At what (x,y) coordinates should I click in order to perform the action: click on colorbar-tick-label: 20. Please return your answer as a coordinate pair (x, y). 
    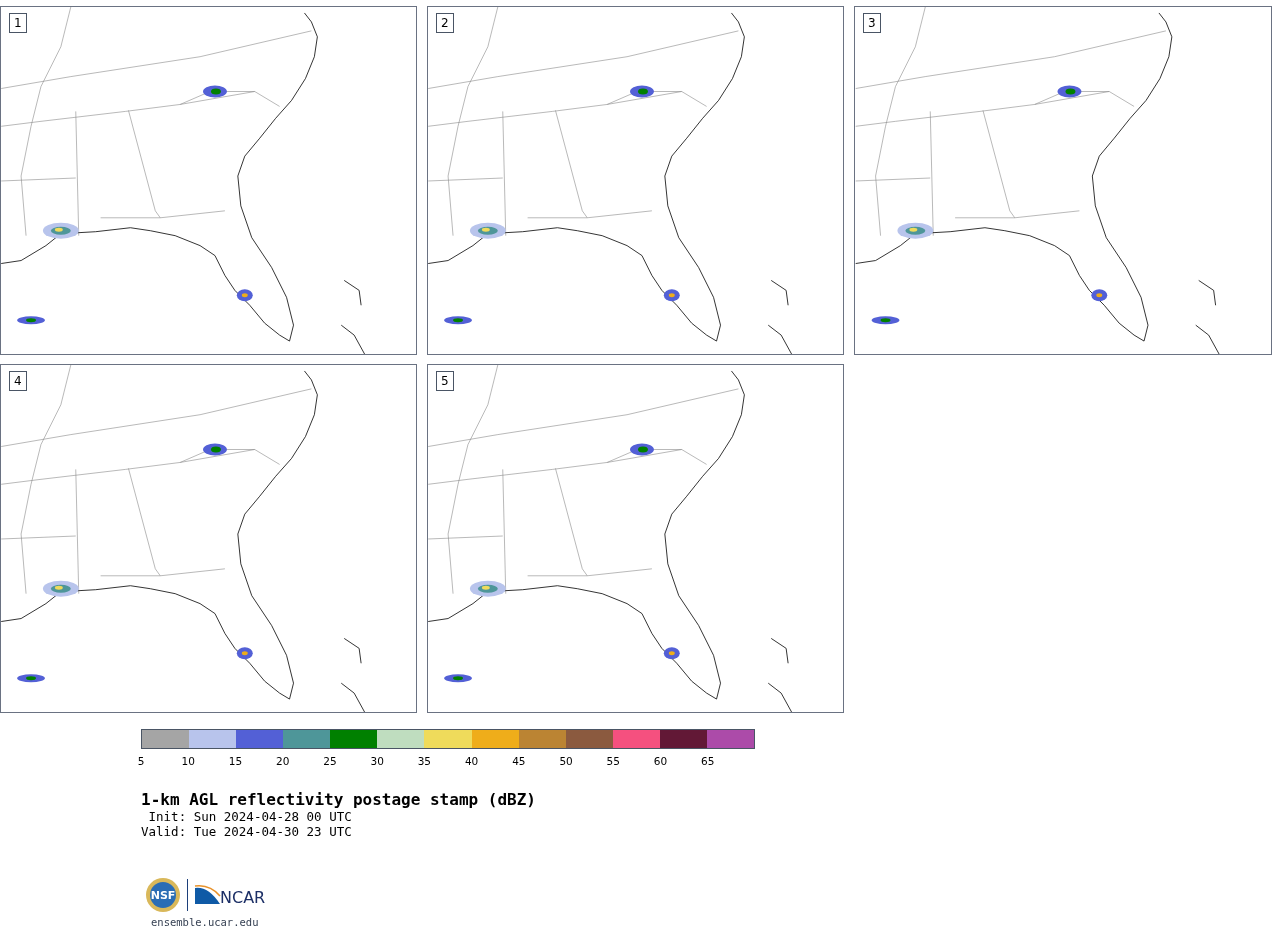
    Looking at the image, I should click on (283, 760).